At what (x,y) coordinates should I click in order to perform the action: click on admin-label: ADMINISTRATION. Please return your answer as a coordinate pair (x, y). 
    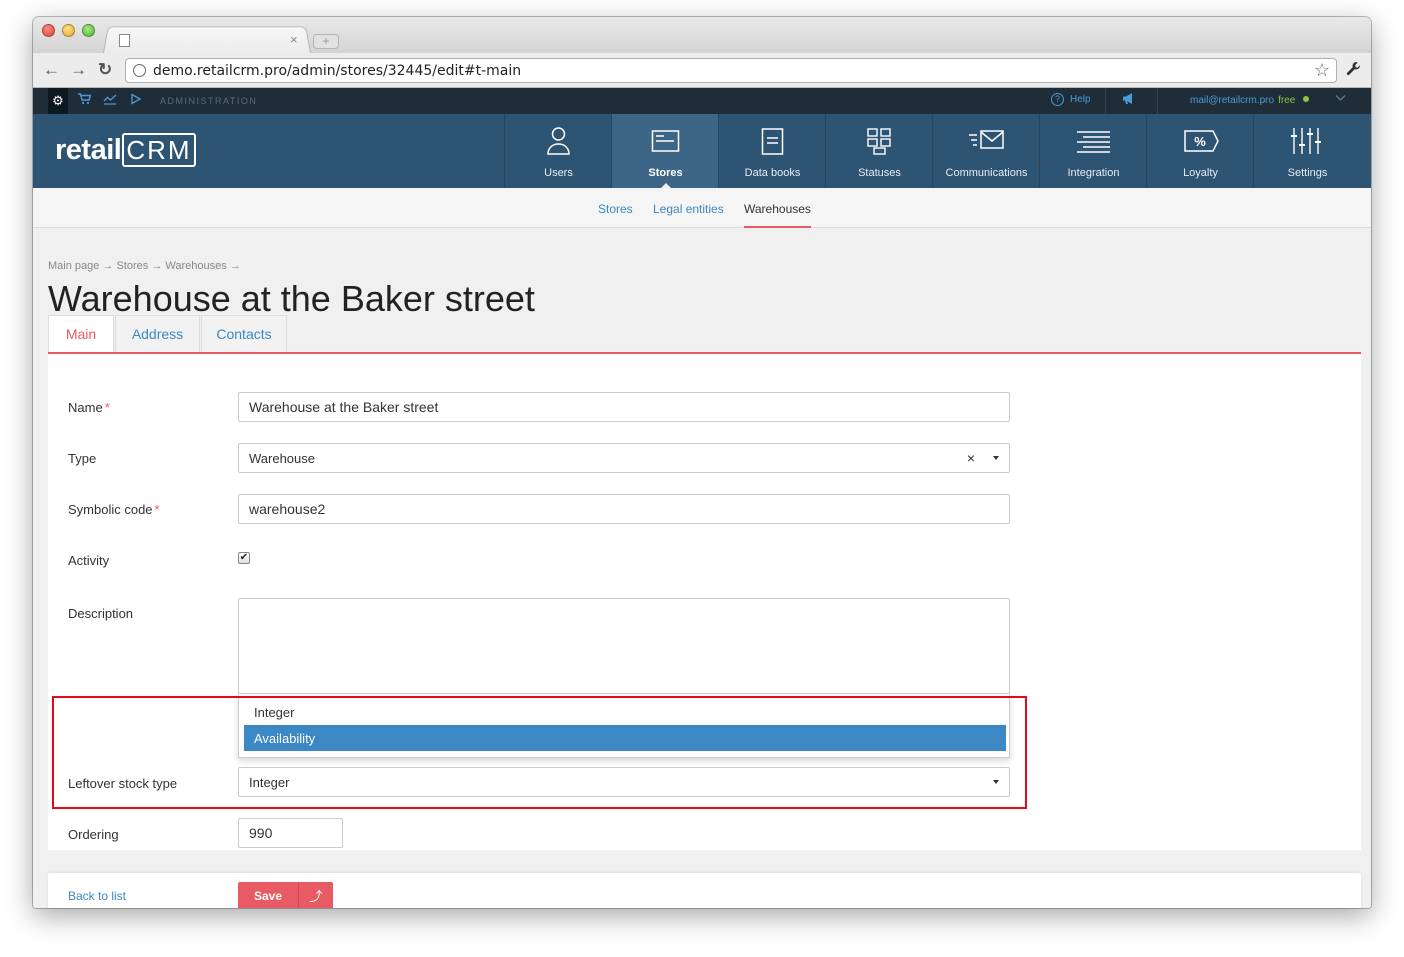
    Looking at the image, I should click on (209, 101).